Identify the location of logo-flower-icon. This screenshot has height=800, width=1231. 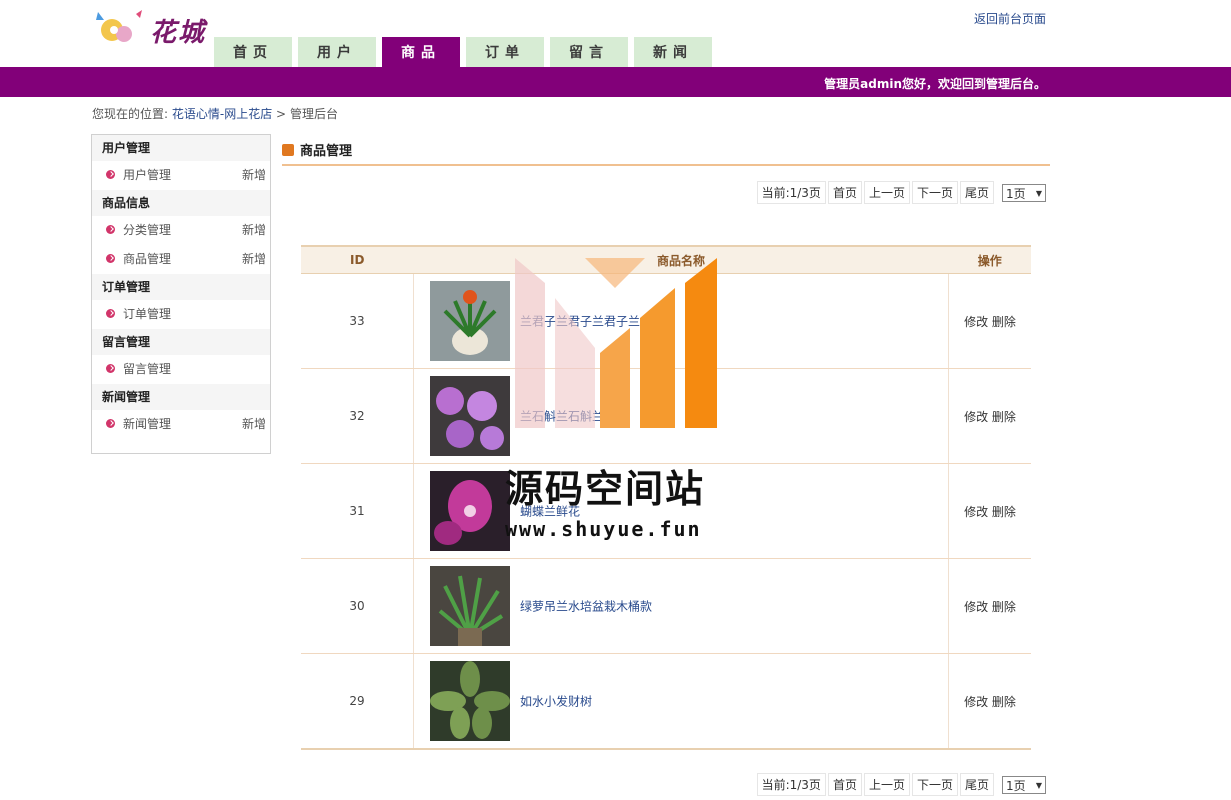
(119, 26).